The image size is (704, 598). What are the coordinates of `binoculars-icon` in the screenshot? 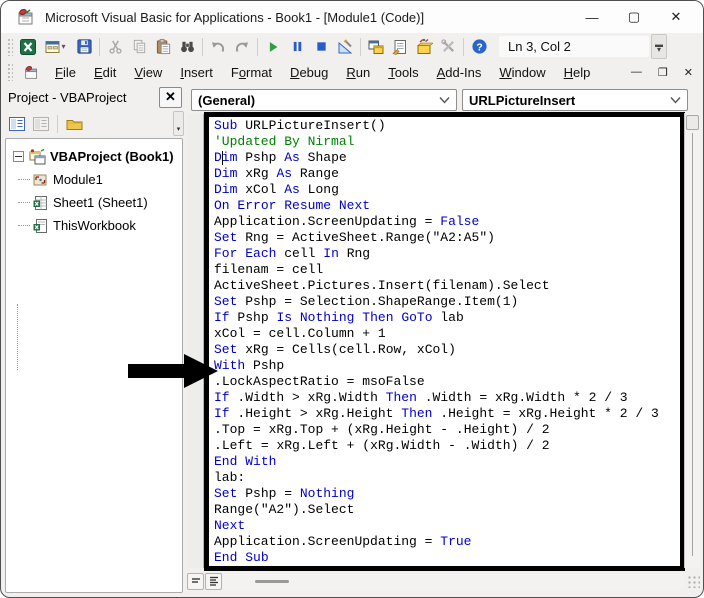 It's located at (187, 47).